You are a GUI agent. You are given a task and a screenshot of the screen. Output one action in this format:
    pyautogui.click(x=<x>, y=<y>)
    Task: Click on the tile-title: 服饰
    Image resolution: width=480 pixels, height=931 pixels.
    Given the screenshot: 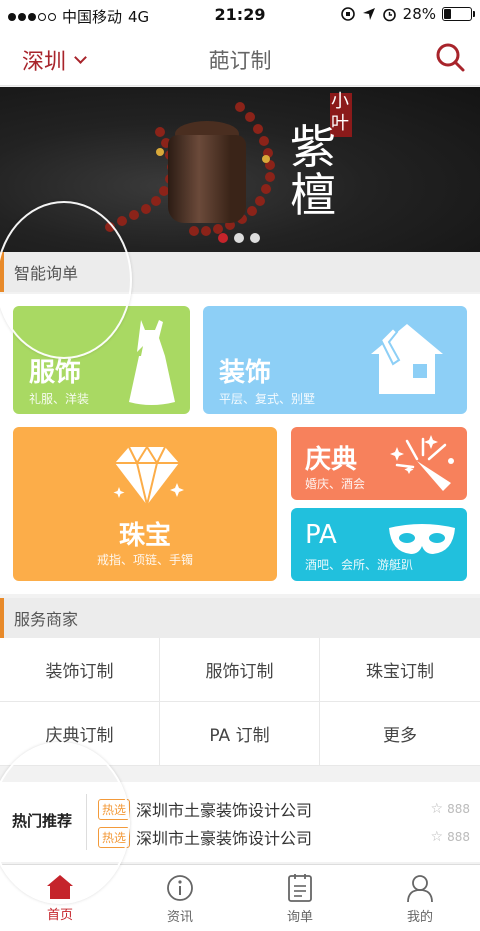 What is the action you would take?
    pyautogui.click(x=55, y=373)
    